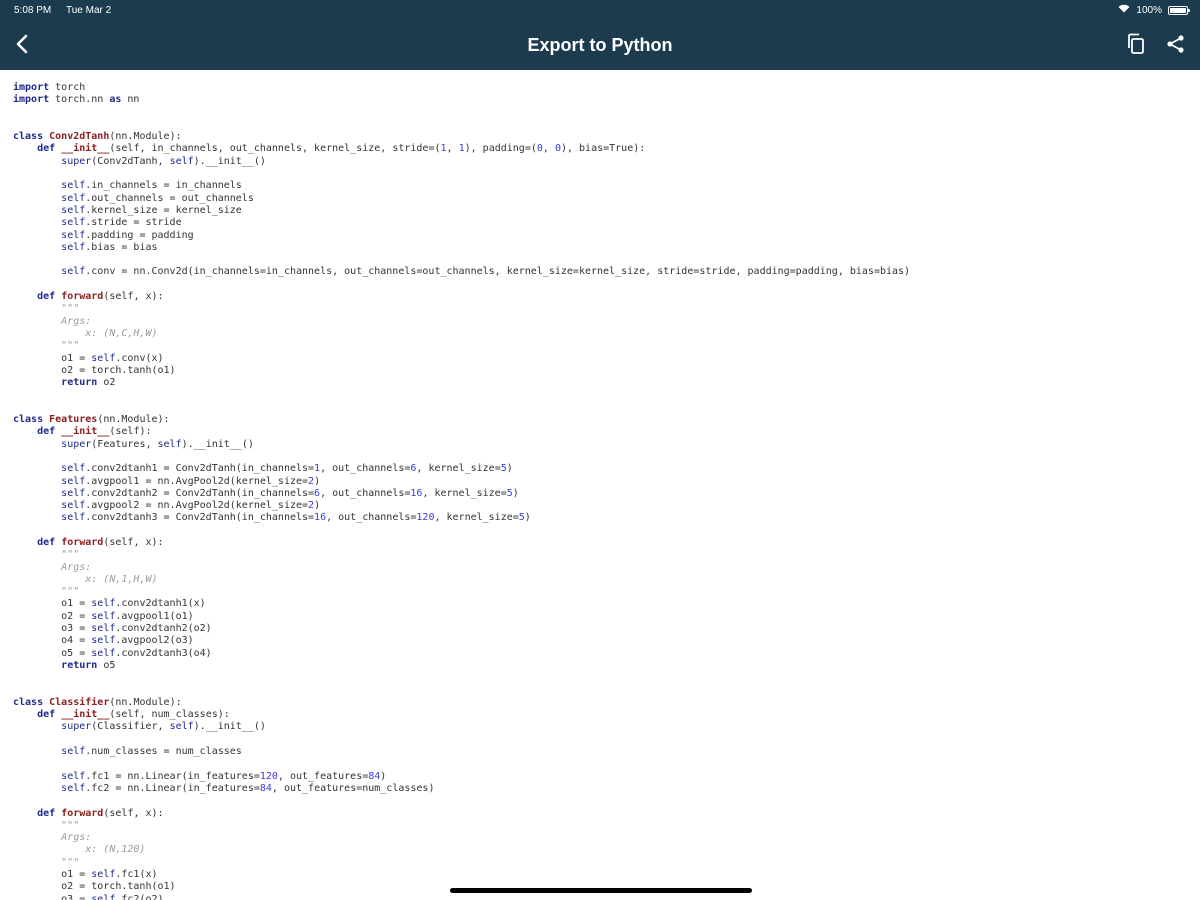  What do you see at coordinates (606, 617) in the screenshot?
I see `code-line: o2 = self.avgpool1(o1)` at bounding box center [606, 617].